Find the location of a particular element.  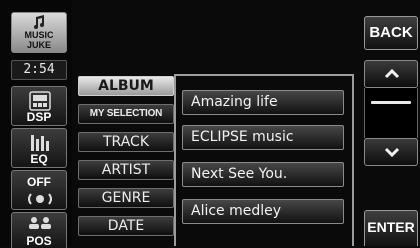

speaker-off-button: OFF is located at coordinates (39, 190).